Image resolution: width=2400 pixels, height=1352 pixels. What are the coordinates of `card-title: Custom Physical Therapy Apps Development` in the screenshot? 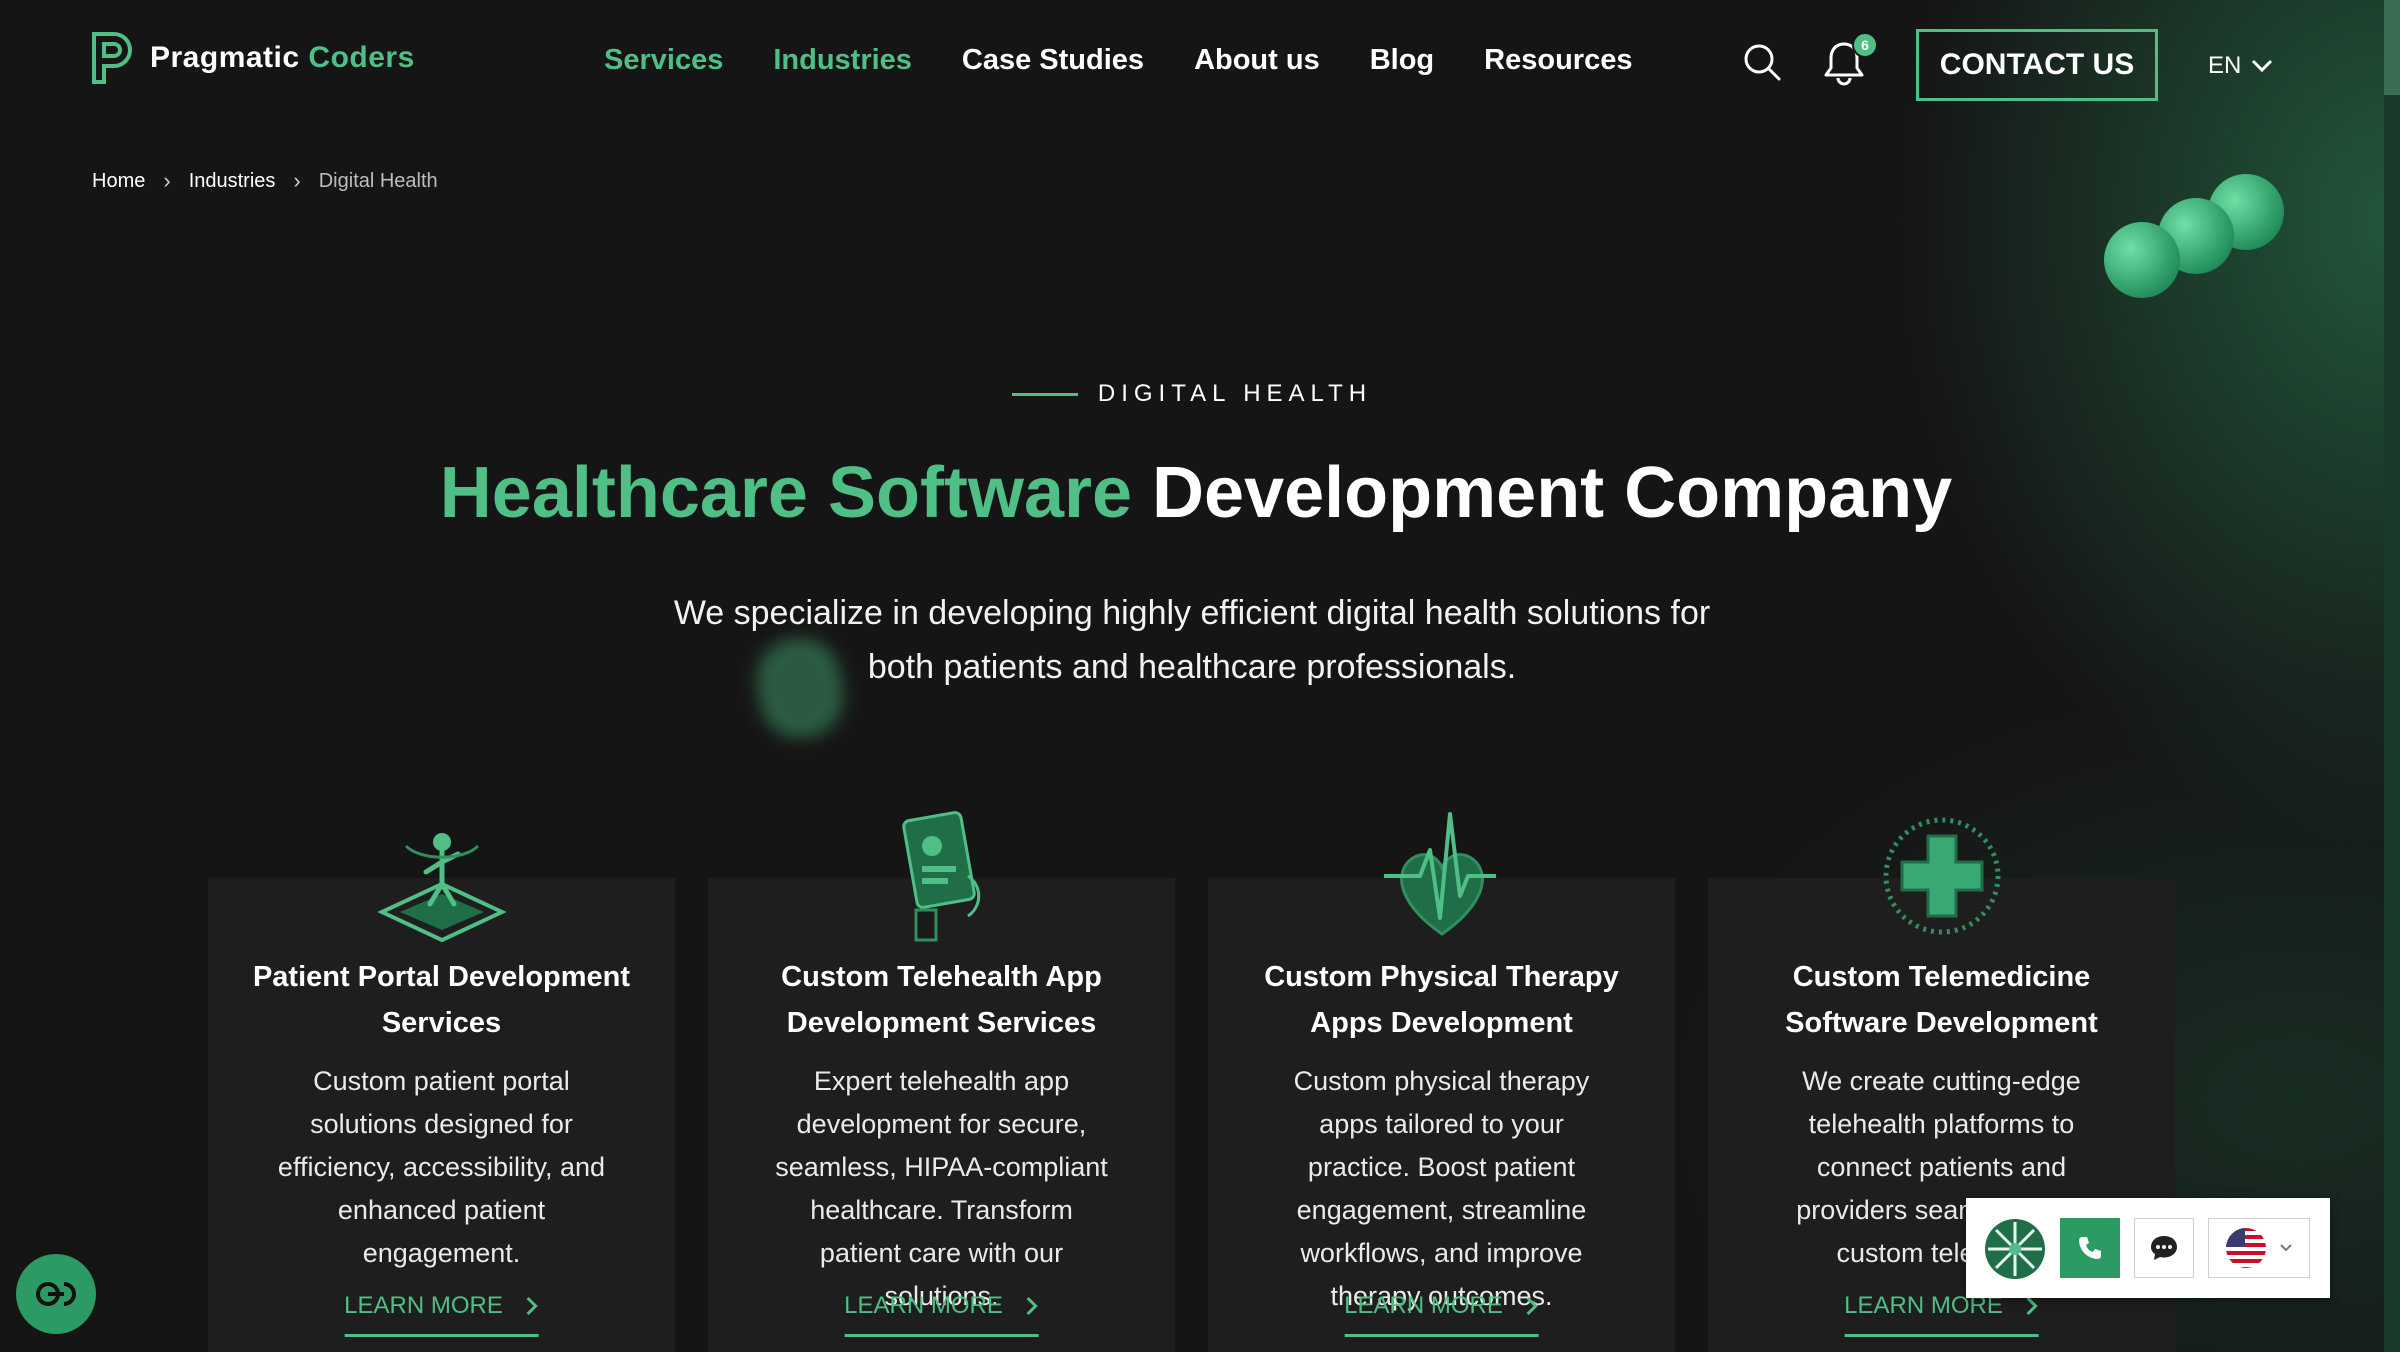 It's located at (1441, 1000).